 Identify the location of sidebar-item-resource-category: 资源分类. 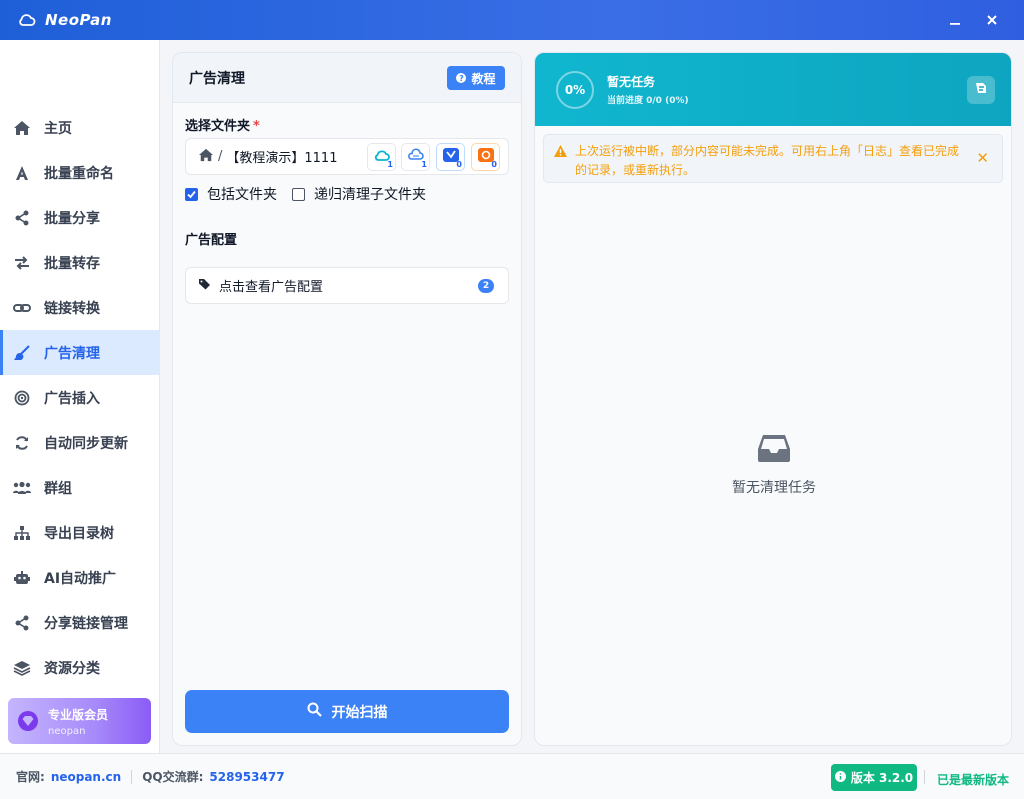
(79, 667).